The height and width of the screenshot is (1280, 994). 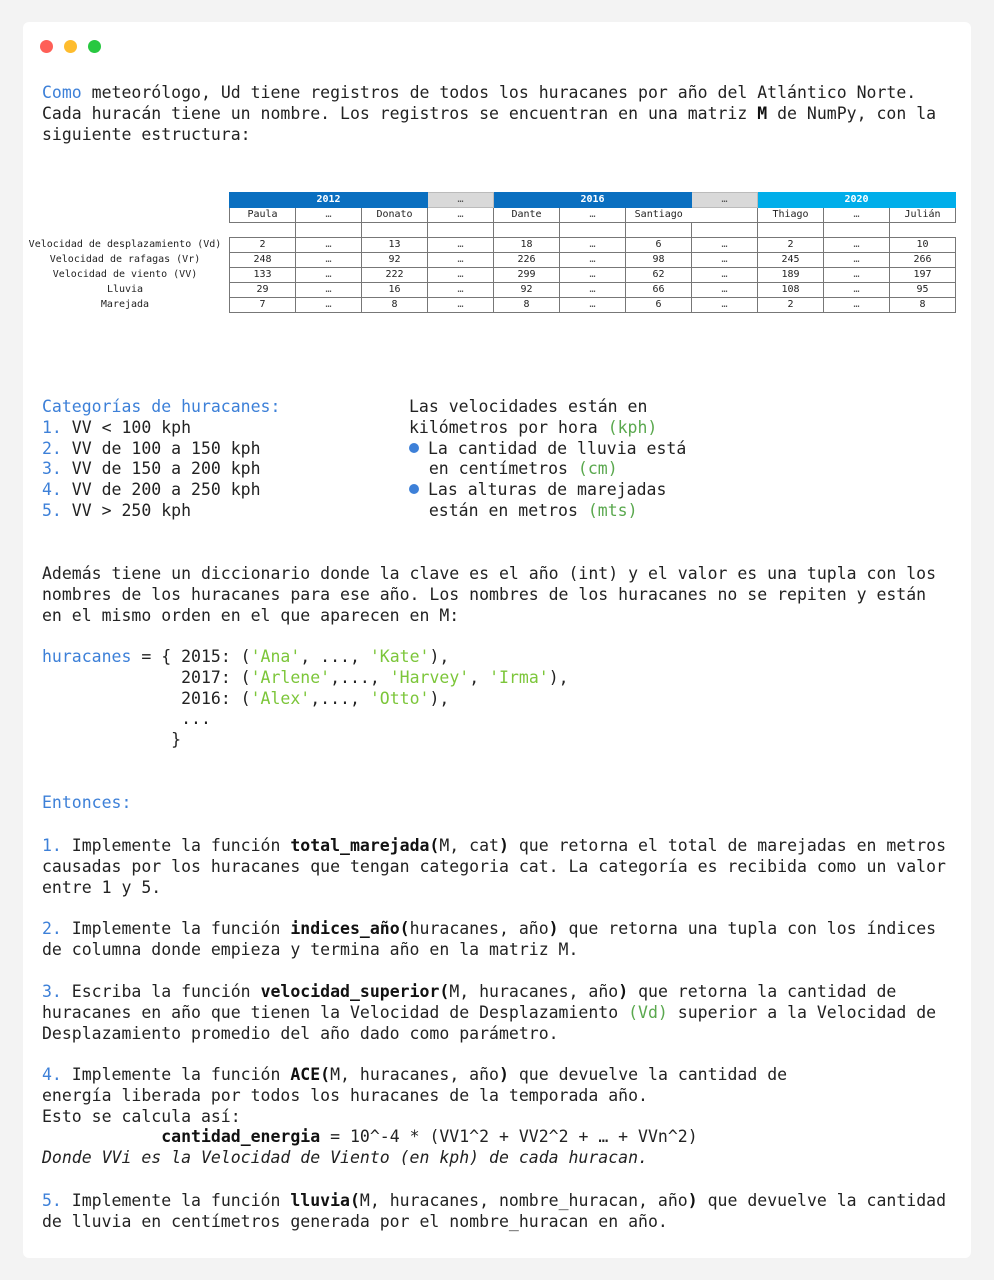 I want to click on close-window-button, so click(x=46, y=46).